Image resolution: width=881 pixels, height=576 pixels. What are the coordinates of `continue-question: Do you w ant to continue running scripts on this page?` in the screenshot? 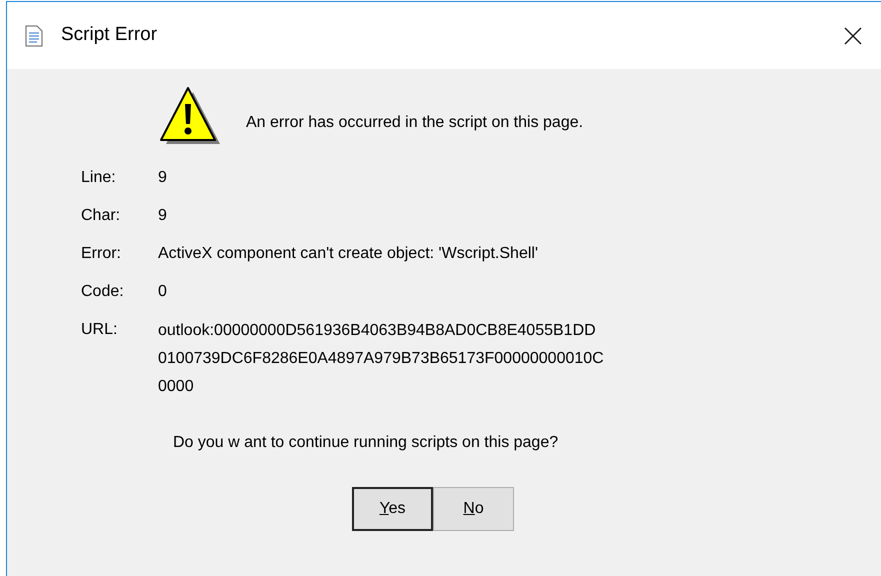 It's located at (365, 442).